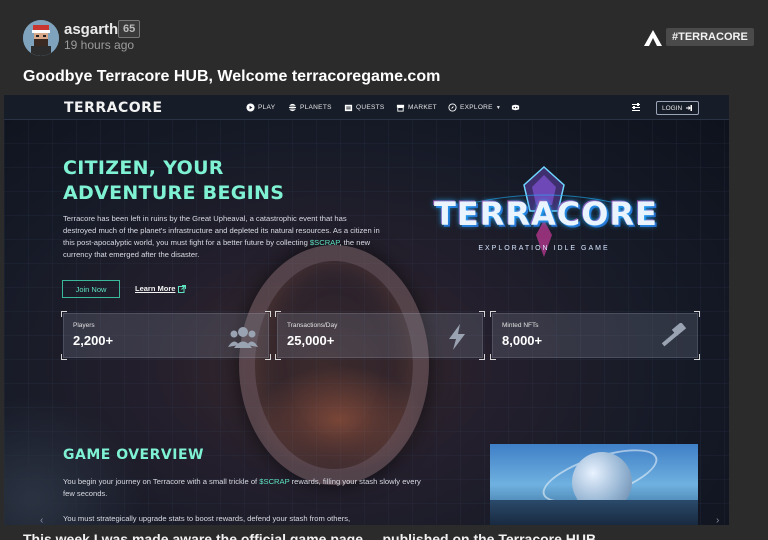 The height and width of the screenshot is (540, 768). What do you see at coordinates (457, 337) in the screenshot?
I see `lightning-icon` at bounding box center [457, 337].